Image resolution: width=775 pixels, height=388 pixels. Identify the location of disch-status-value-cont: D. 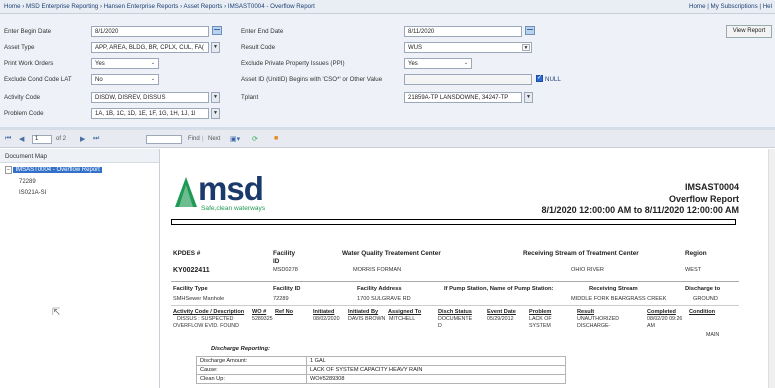
(440, 326).